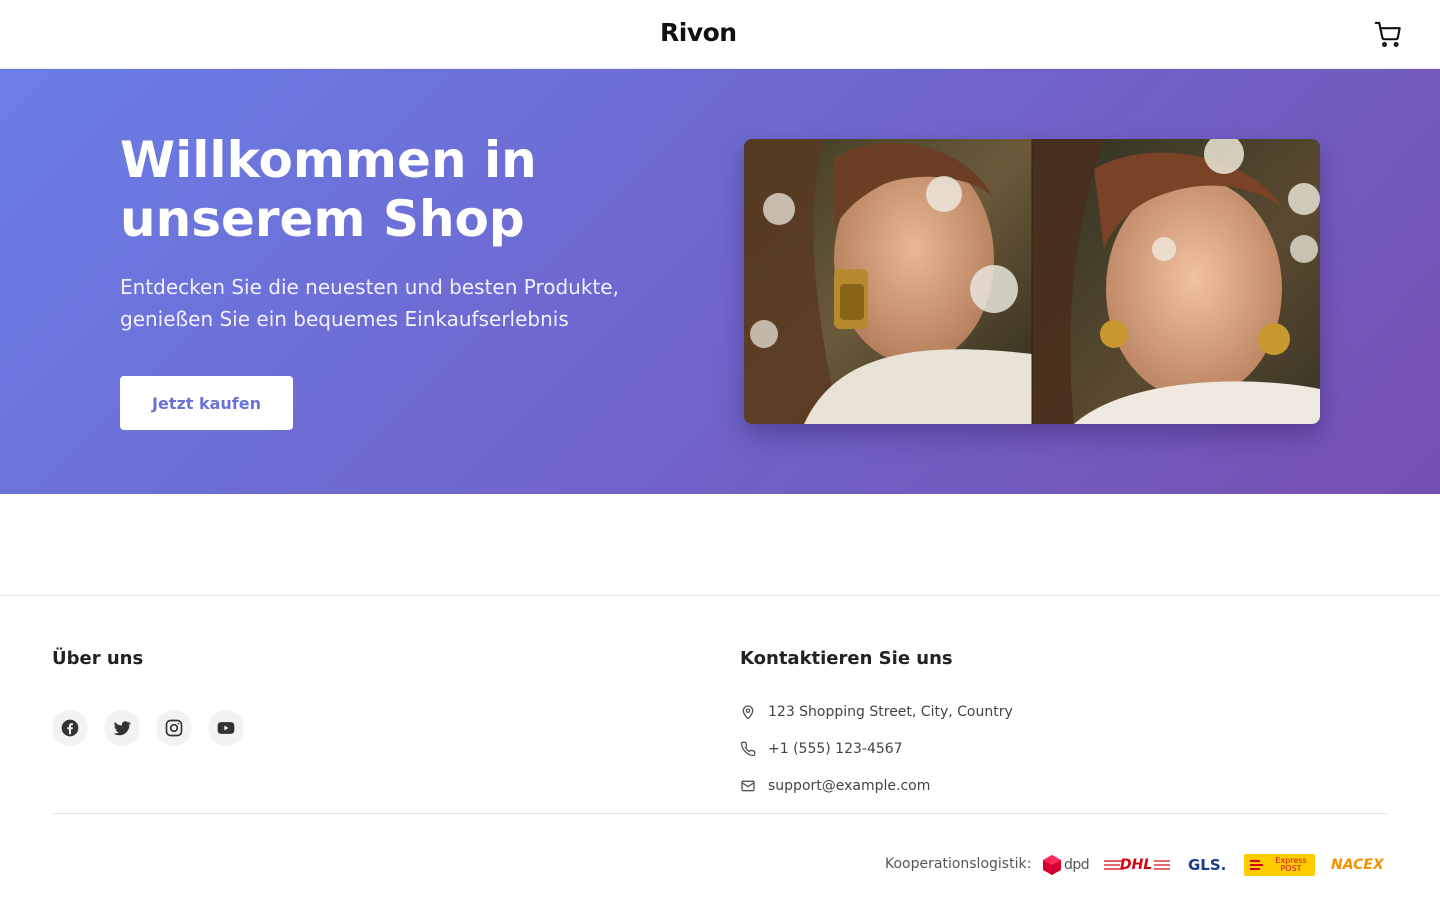 The width and height of the screenshot is (1440, 900). What do you see at coordinates (70, 728) in the screenshot?
I see `facebook-icon` at bounding box center [70, 728].